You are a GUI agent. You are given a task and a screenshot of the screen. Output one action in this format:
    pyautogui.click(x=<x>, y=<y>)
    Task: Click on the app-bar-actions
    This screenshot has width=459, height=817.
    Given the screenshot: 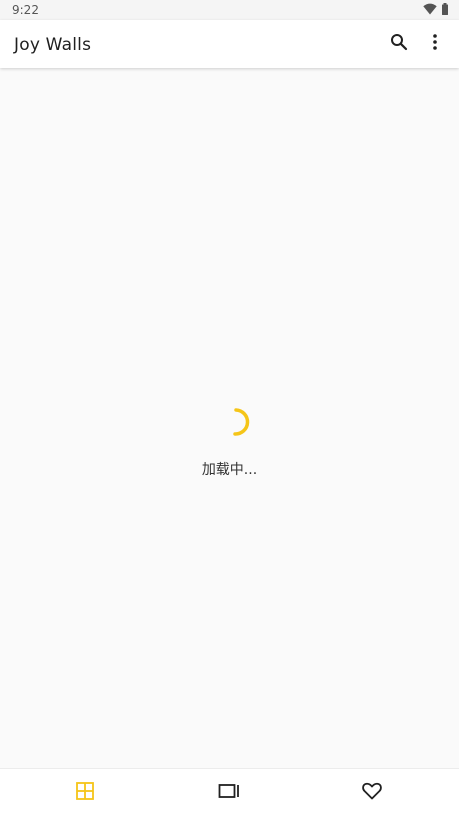 What is the action you would take?
    pyautogui.click(x=417, y=44)
    